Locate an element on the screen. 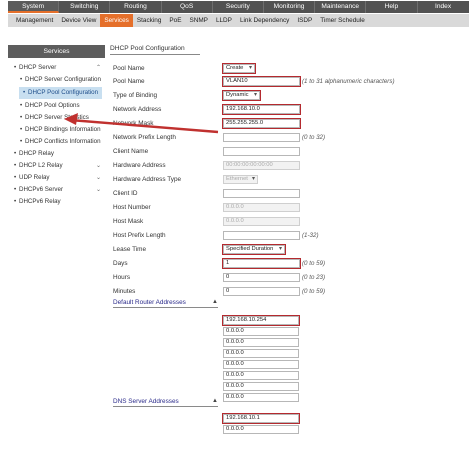 The height and width of the screenshot is (449, 474). tab-routing: Routing is located at coordinates (136, 7).